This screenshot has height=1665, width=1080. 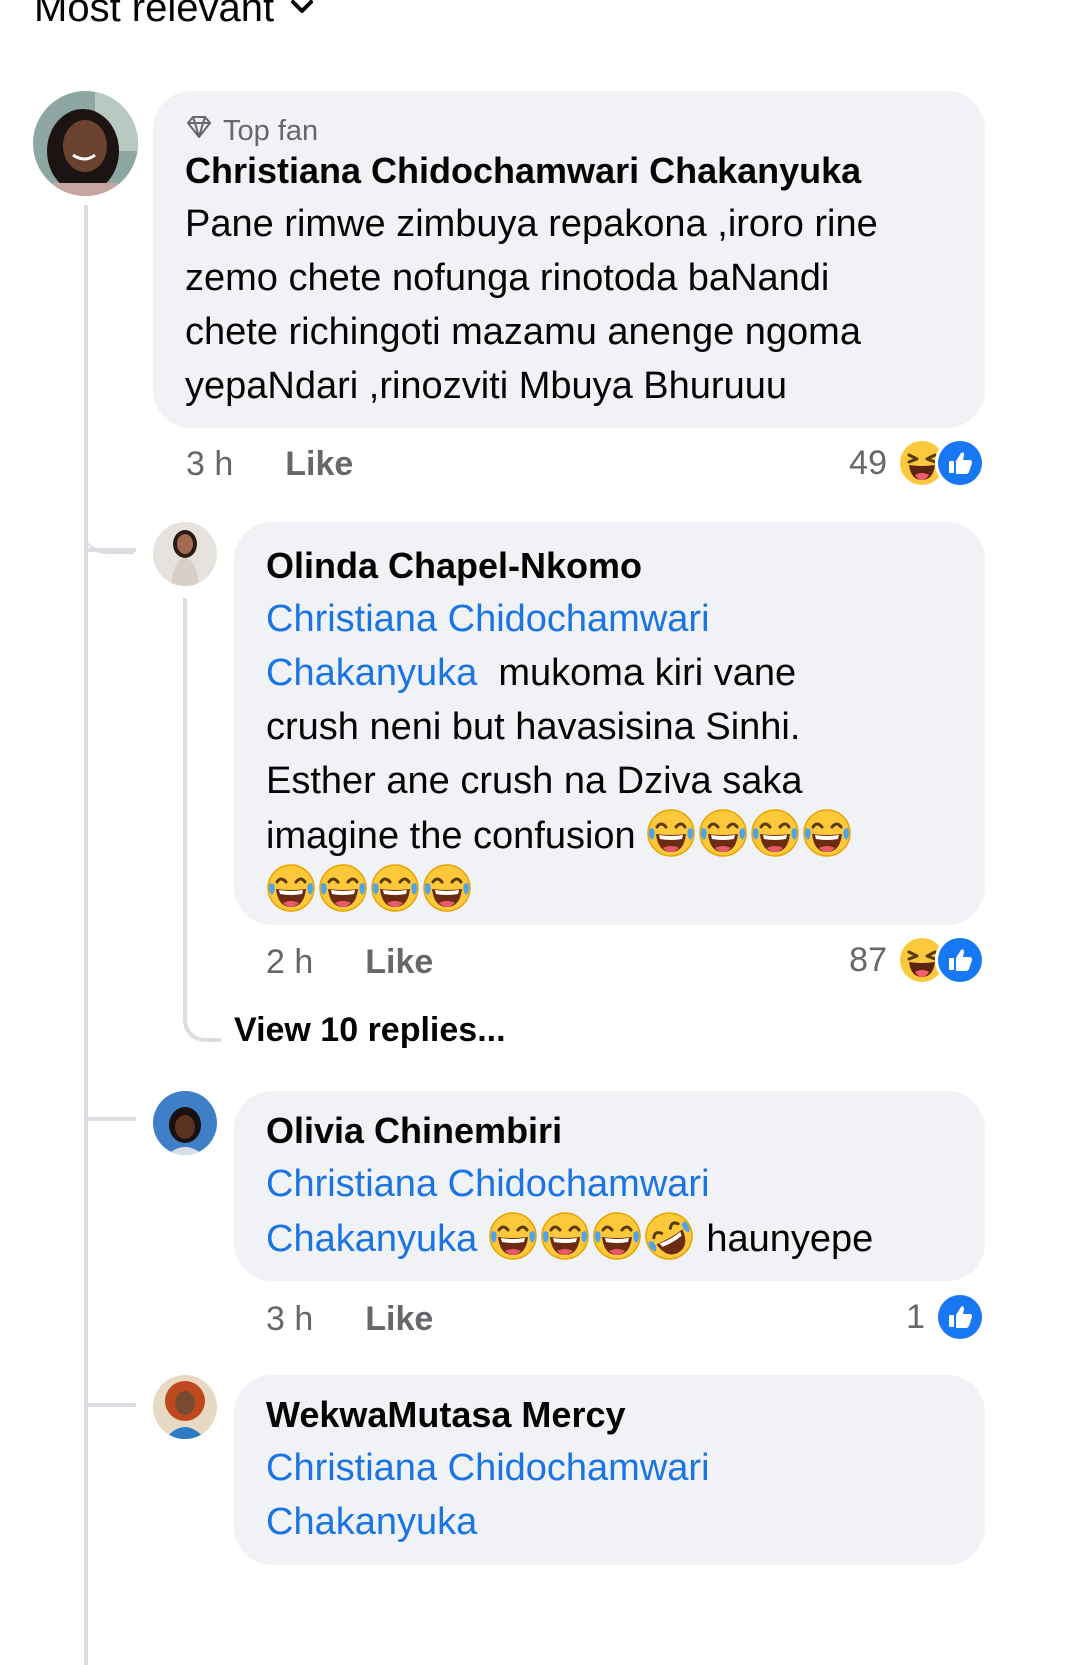 What do you see at coordinates (302, 16) in the screenshot?
I see `chevron-down-icon` at bounding box center [302, 16].